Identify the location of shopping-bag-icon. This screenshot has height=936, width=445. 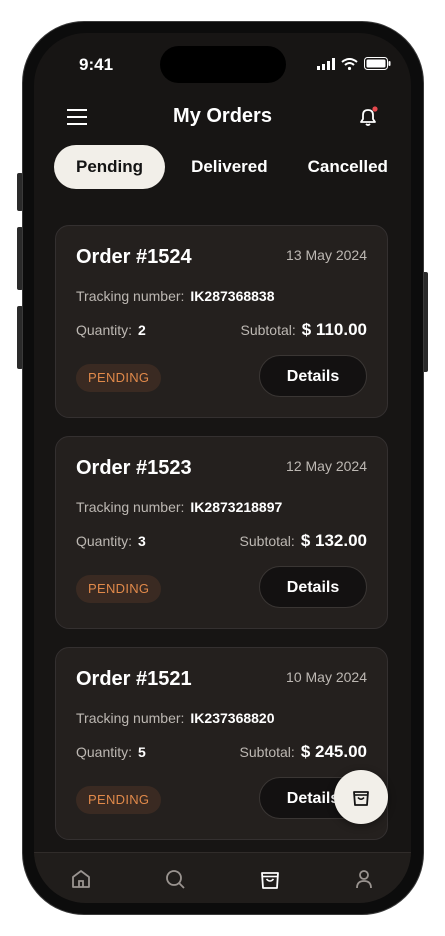
(361, 798).